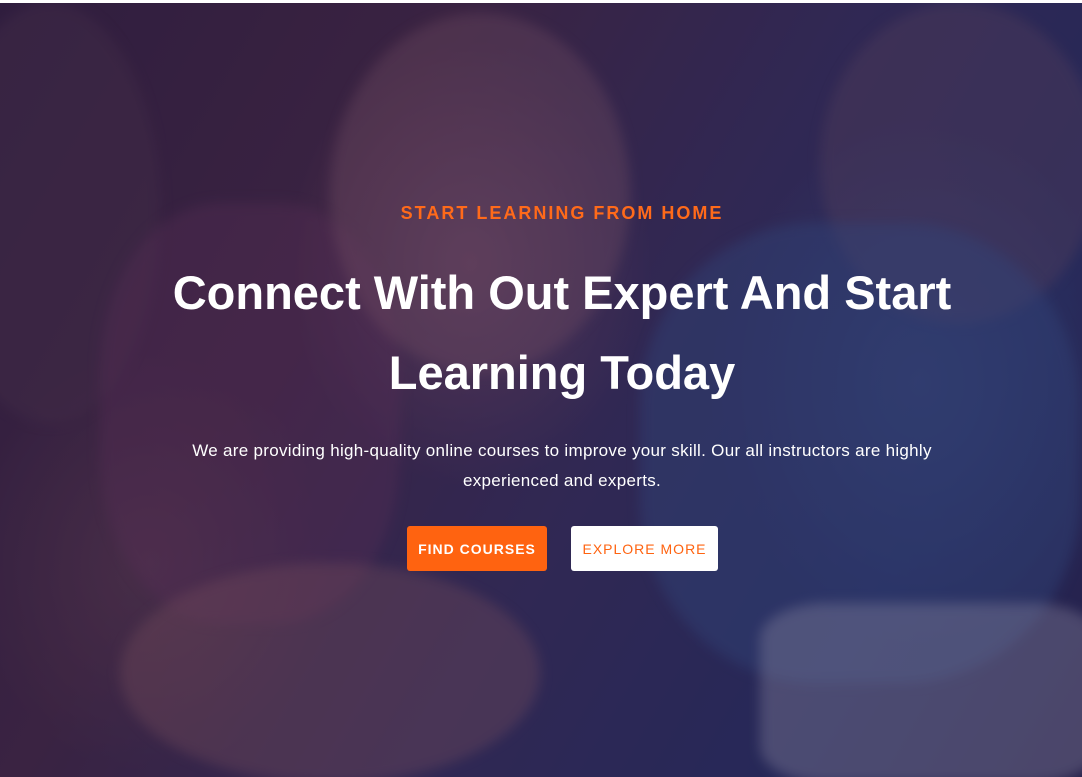 Image resolution: width=1082 pixels, height=777 pixels. What do you see at coordinates (477, 548) in the screenshot?
I see `find-courses-button: FIND COURSES` at bounding box center [477, 548].